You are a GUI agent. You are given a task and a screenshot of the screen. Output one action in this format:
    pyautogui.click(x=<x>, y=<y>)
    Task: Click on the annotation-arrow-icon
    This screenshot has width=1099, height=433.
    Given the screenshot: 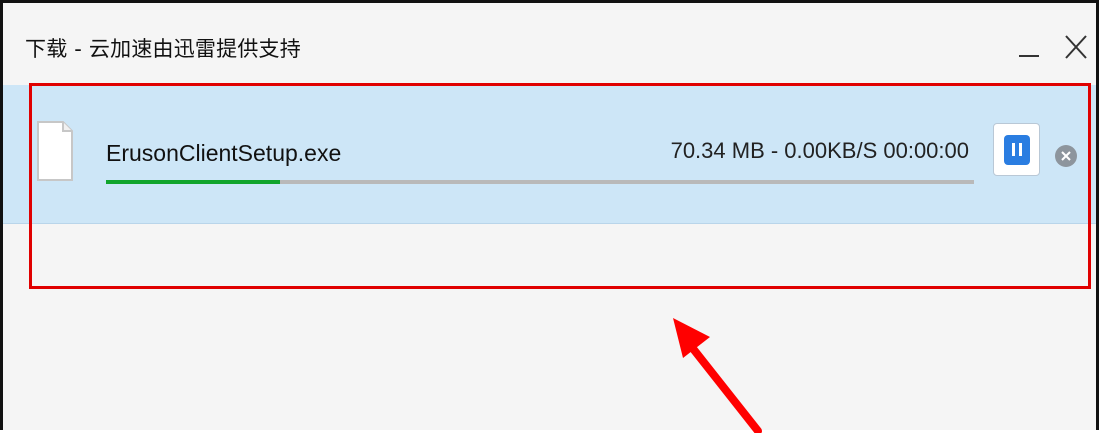 What is the action you would take?
    pyautogui.click(x=717, y=375)
    